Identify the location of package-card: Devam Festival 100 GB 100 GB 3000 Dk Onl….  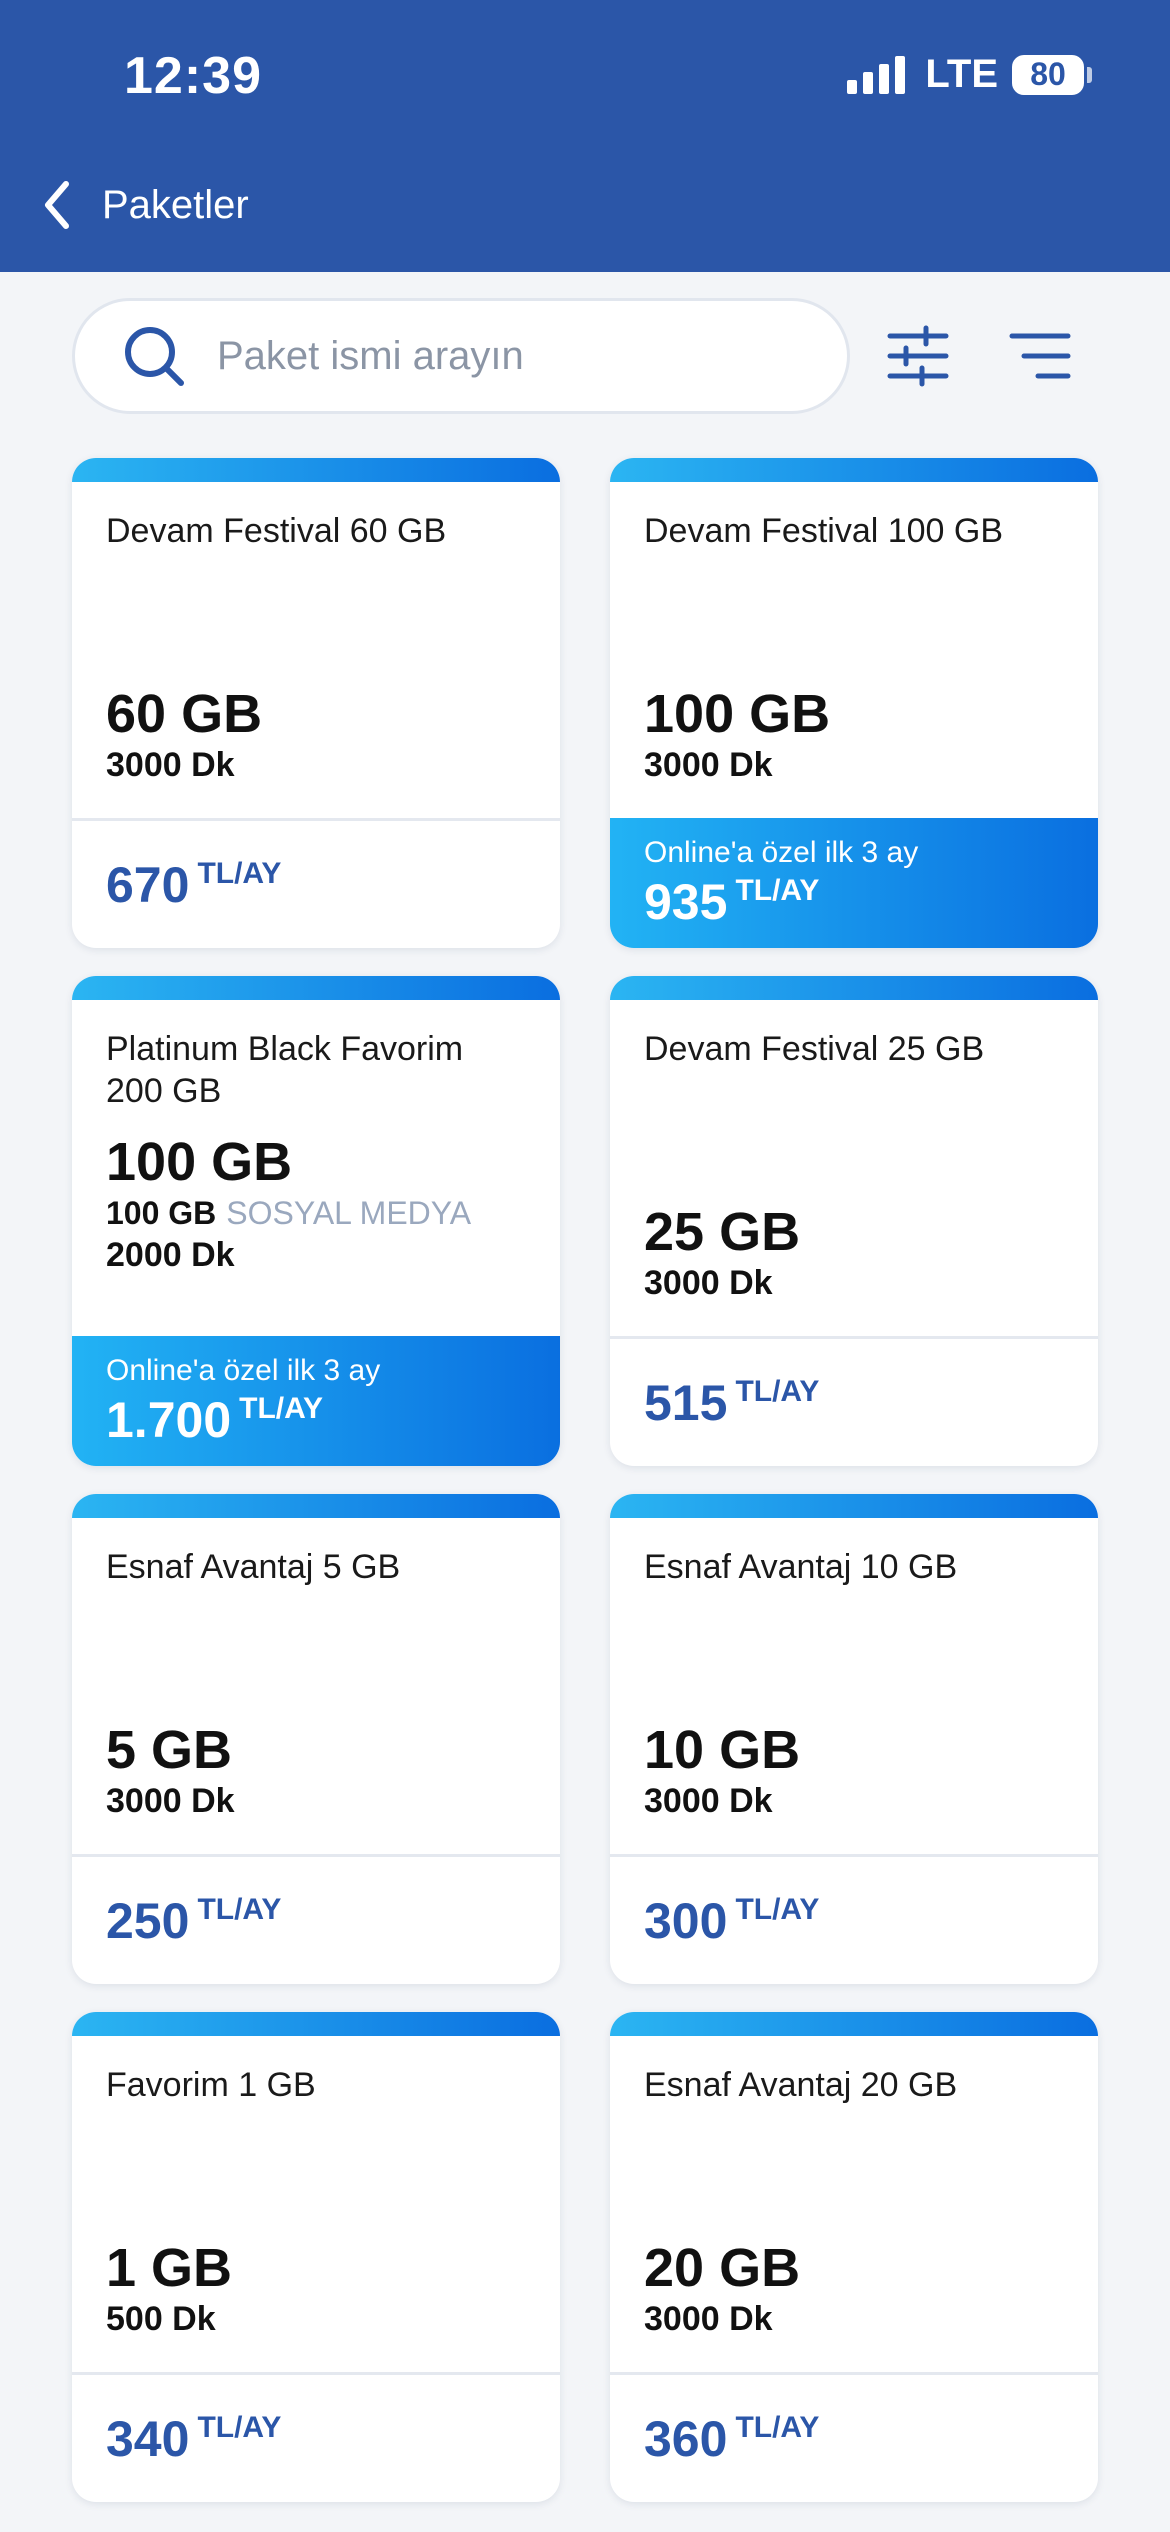
(854, 703).